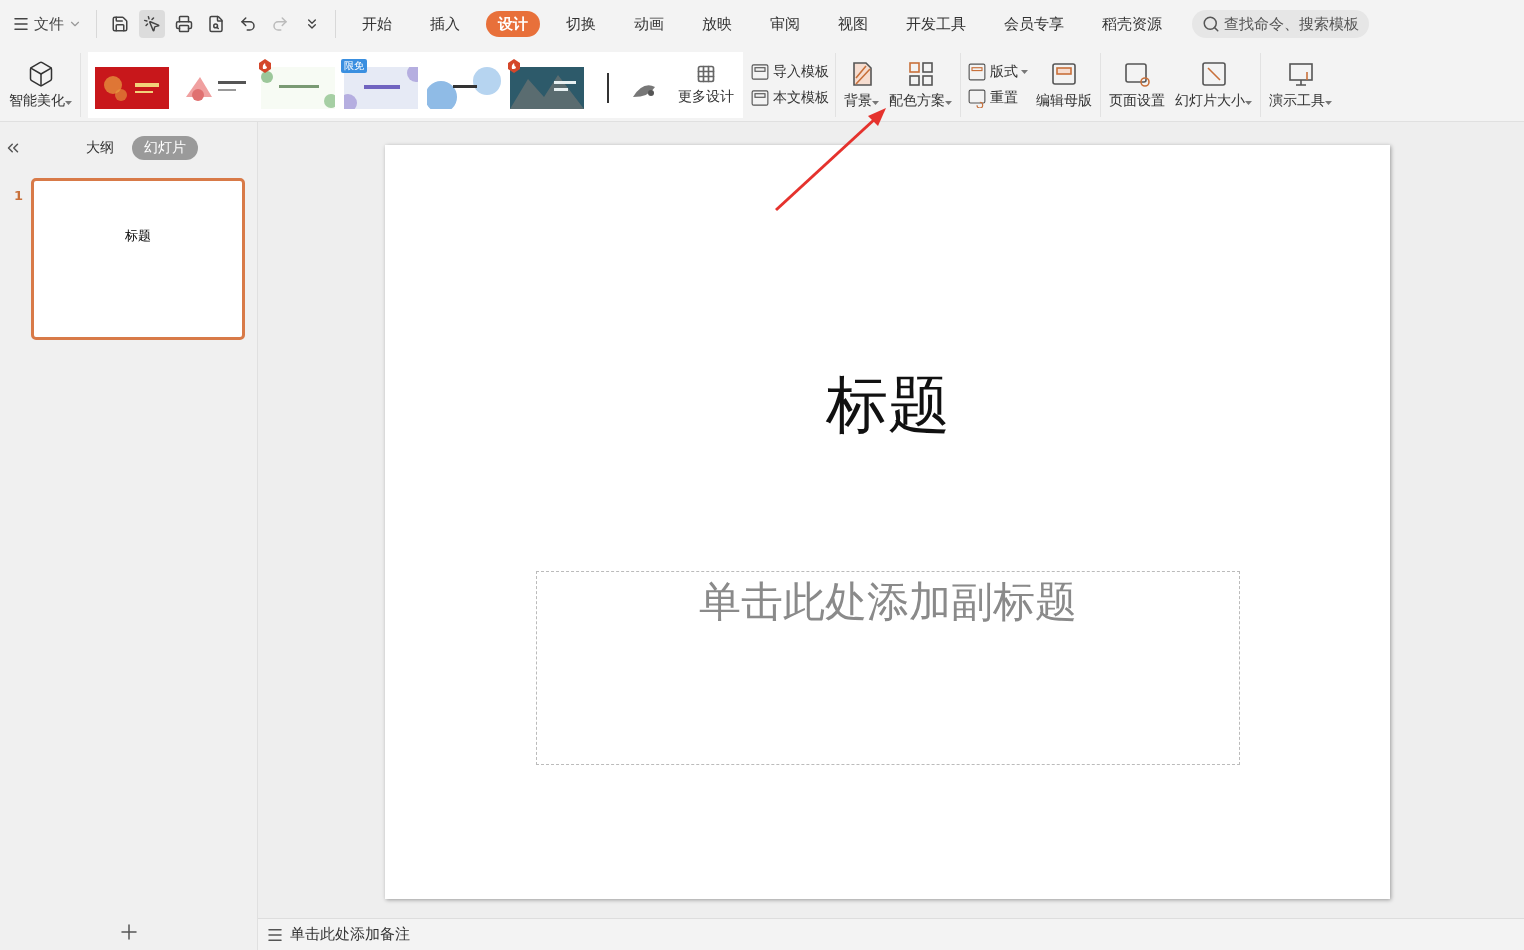  Describe the element at coordinates (100, 148) in the screenshot. I see `view-tab: 大纲` at that location.